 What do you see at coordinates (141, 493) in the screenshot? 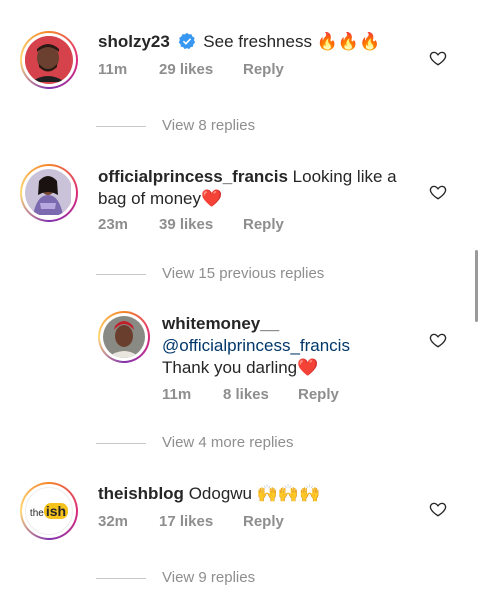
I see `comment-username: theishblog` at bounding box center [141, 493].